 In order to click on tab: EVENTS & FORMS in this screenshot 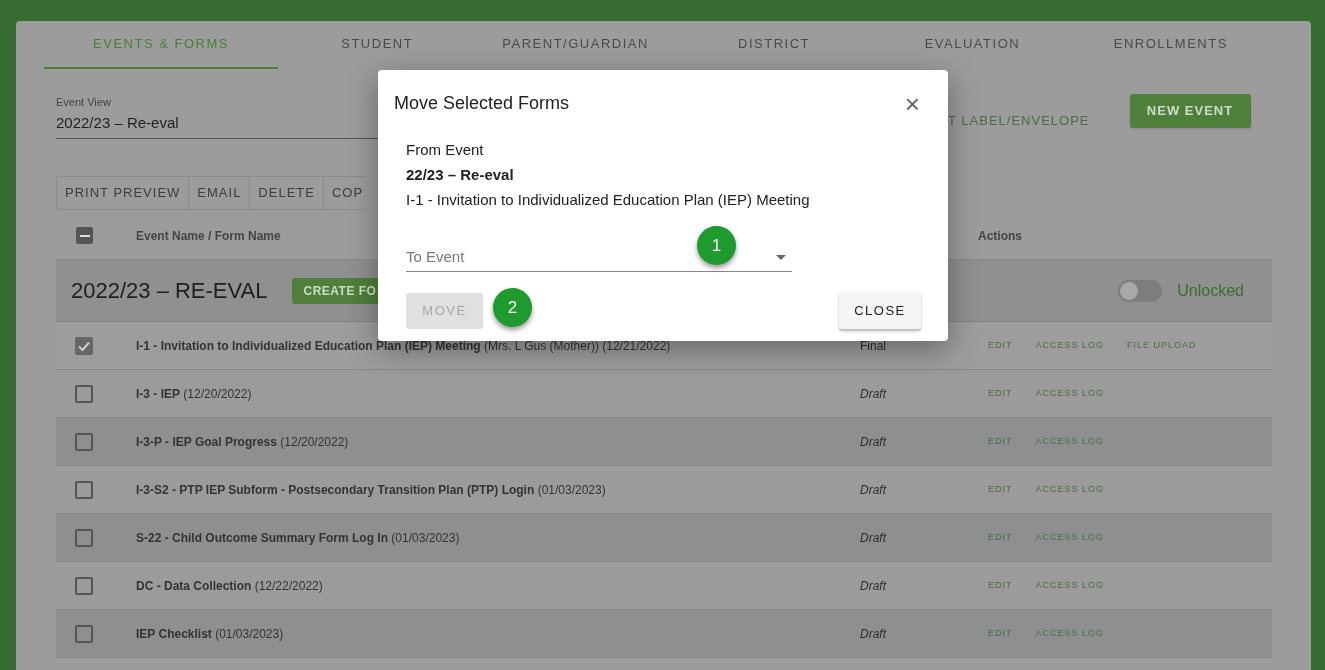, I will do `click(161, 45)`.